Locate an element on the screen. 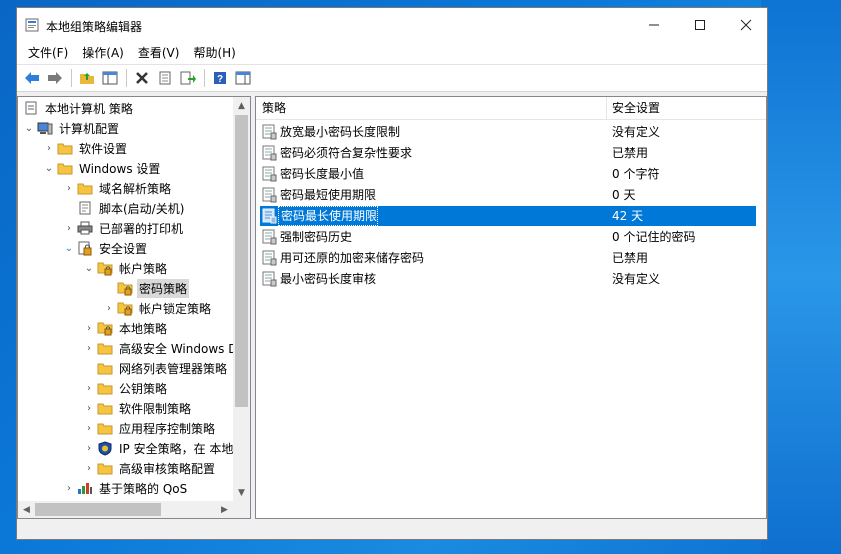  column-header-policy: 策略 is located at coordinates (271, 108).